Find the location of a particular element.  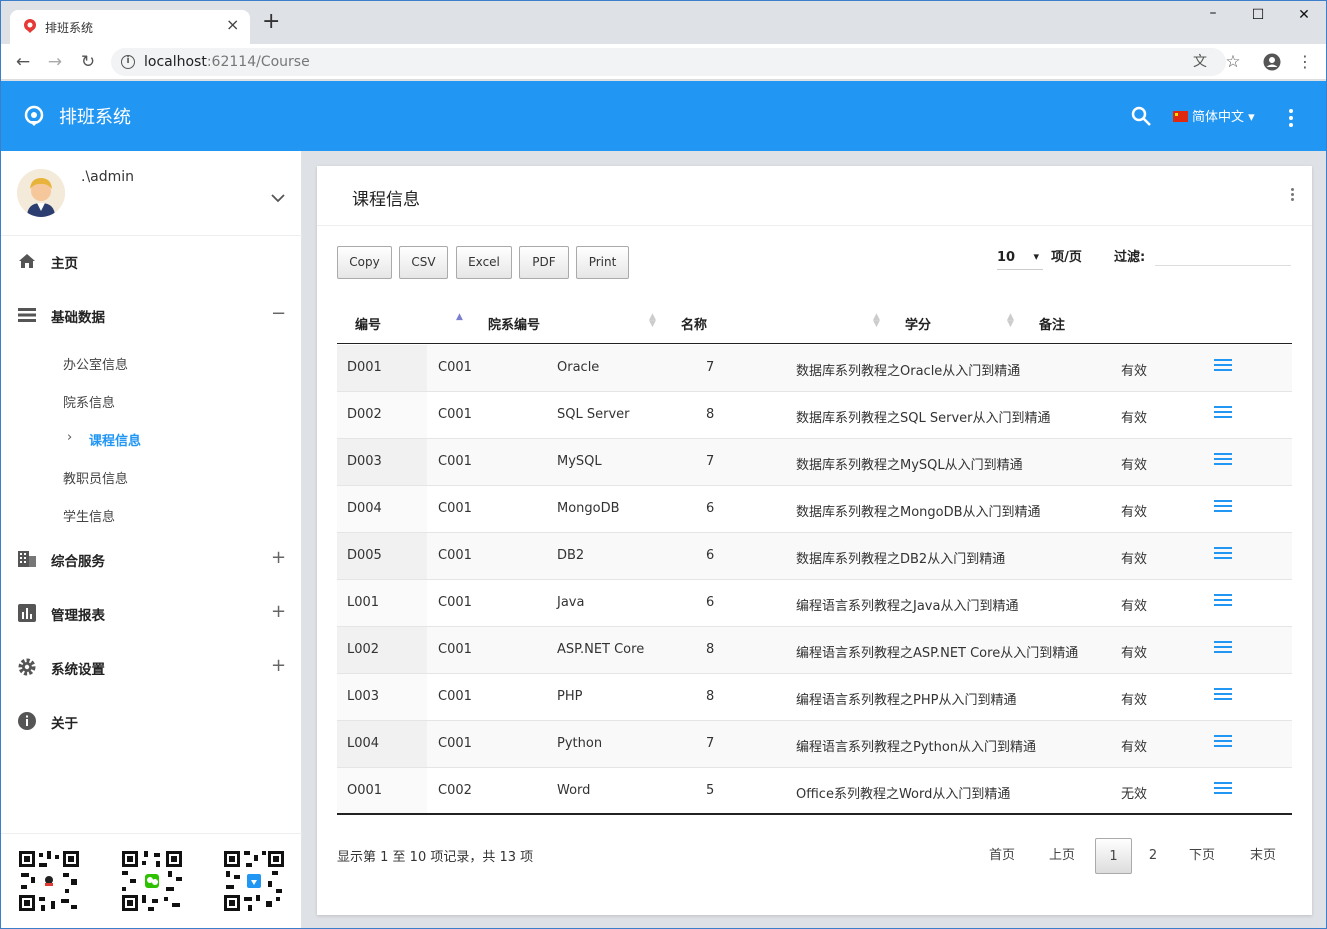

table-row: O001 C002 Word 5 Office系列教程之Word从入门到精通 无效 is located at coordinates (814, 791).